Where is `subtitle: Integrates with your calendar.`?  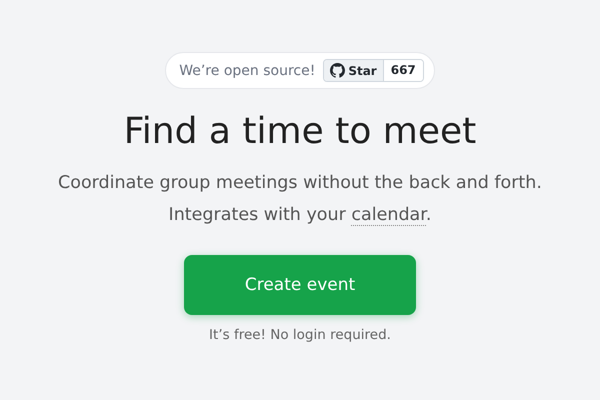
subtitle: Integrates with your calendar. is located at coordinates (300, 216).